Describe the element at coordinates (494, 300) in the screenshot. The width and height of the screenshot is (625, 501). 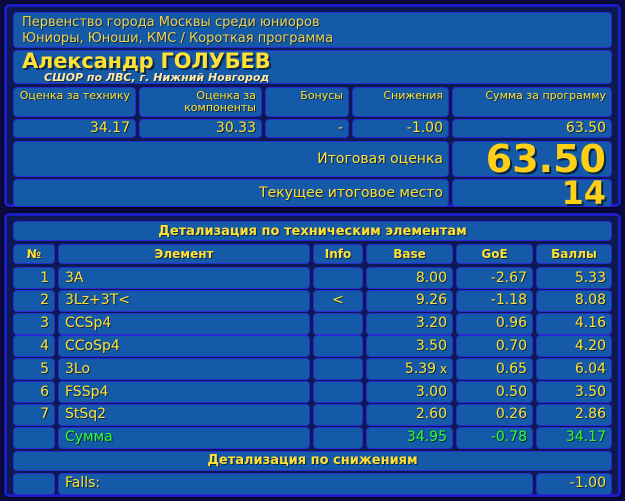
I see `tech-cell-goe: -1.18` at that location.